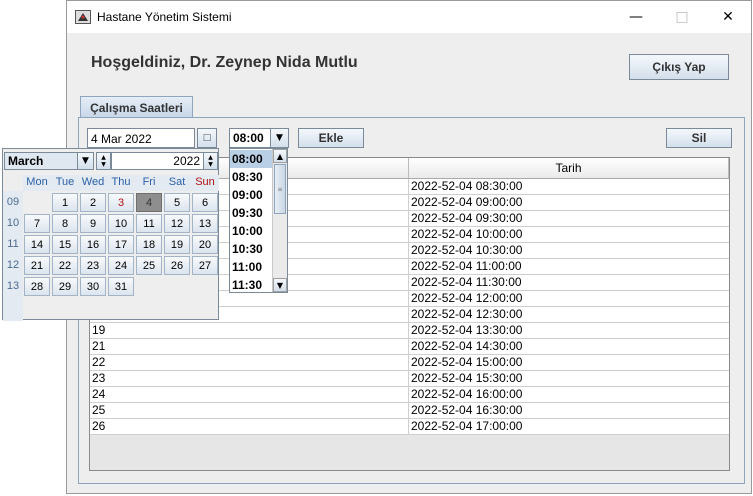  Describe the element at coordinates (280, 189) in the screenshot. I see `scroll-thumb: ≡` at that location.